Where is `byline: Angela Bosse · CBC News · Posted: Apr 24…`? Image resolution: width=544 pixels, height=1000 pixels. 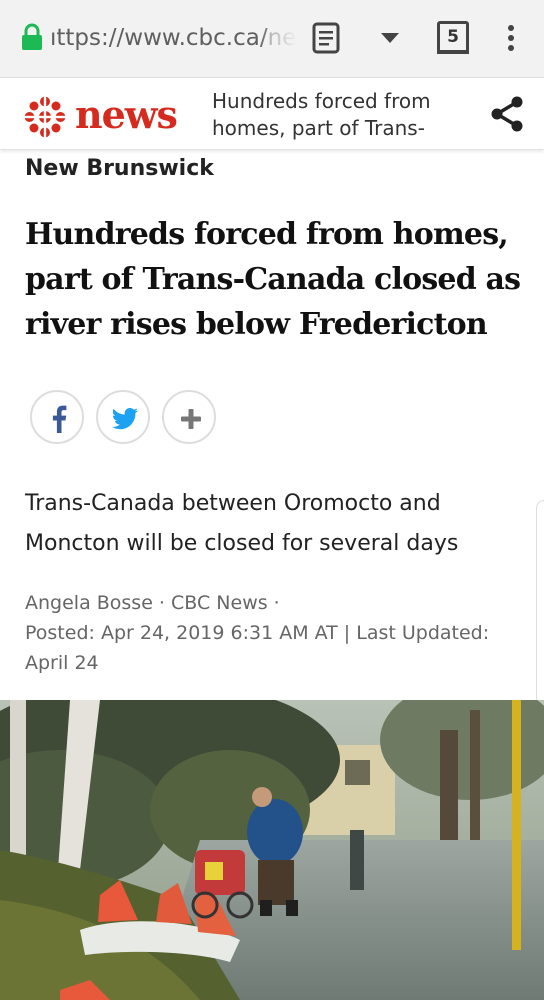
byline: Angela Bosse · CBC News · Posted: Apr 24… is located at coordinates (275, 633).